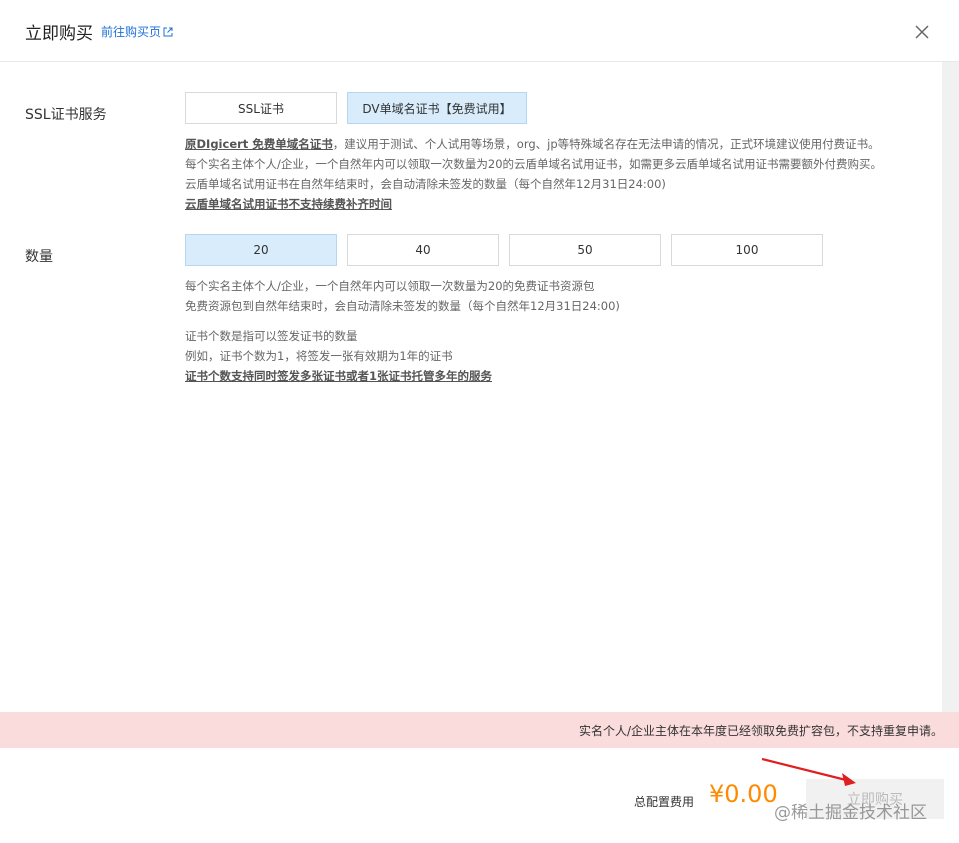  Describe the element at coordinates (922, 32) in the screenshot. I see `close-icon` at that location.